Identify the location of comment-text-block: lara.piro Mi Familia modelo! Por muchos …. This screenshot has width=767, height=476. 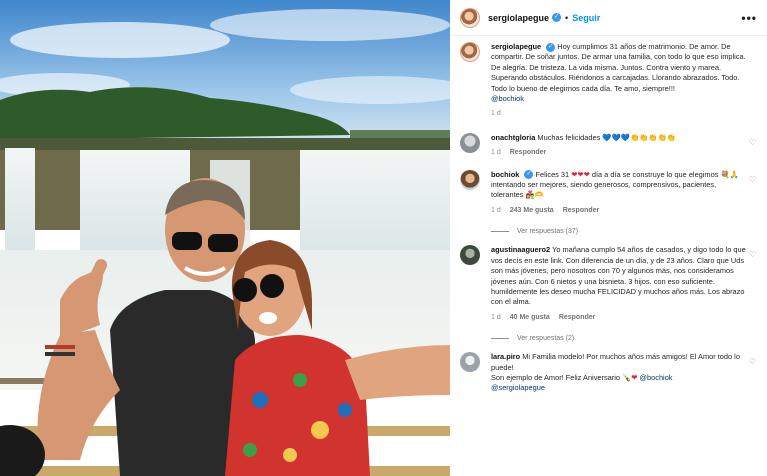
(624, 373).